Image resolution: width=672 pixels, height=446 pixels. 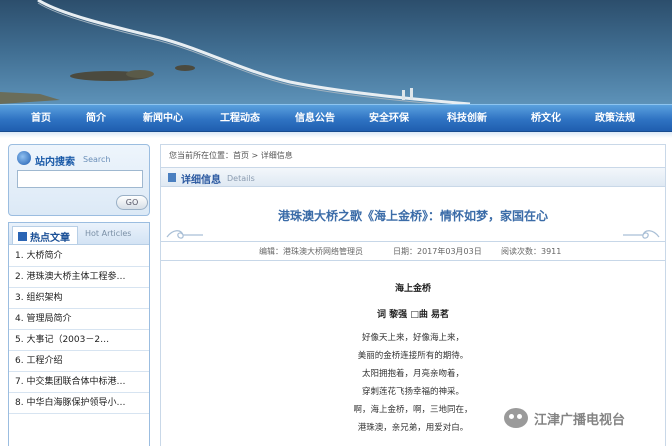 What do you see at coordinates (641, 234) in the screenshot?
I see `ornament-right-icon` at bounding box center [641, 234].